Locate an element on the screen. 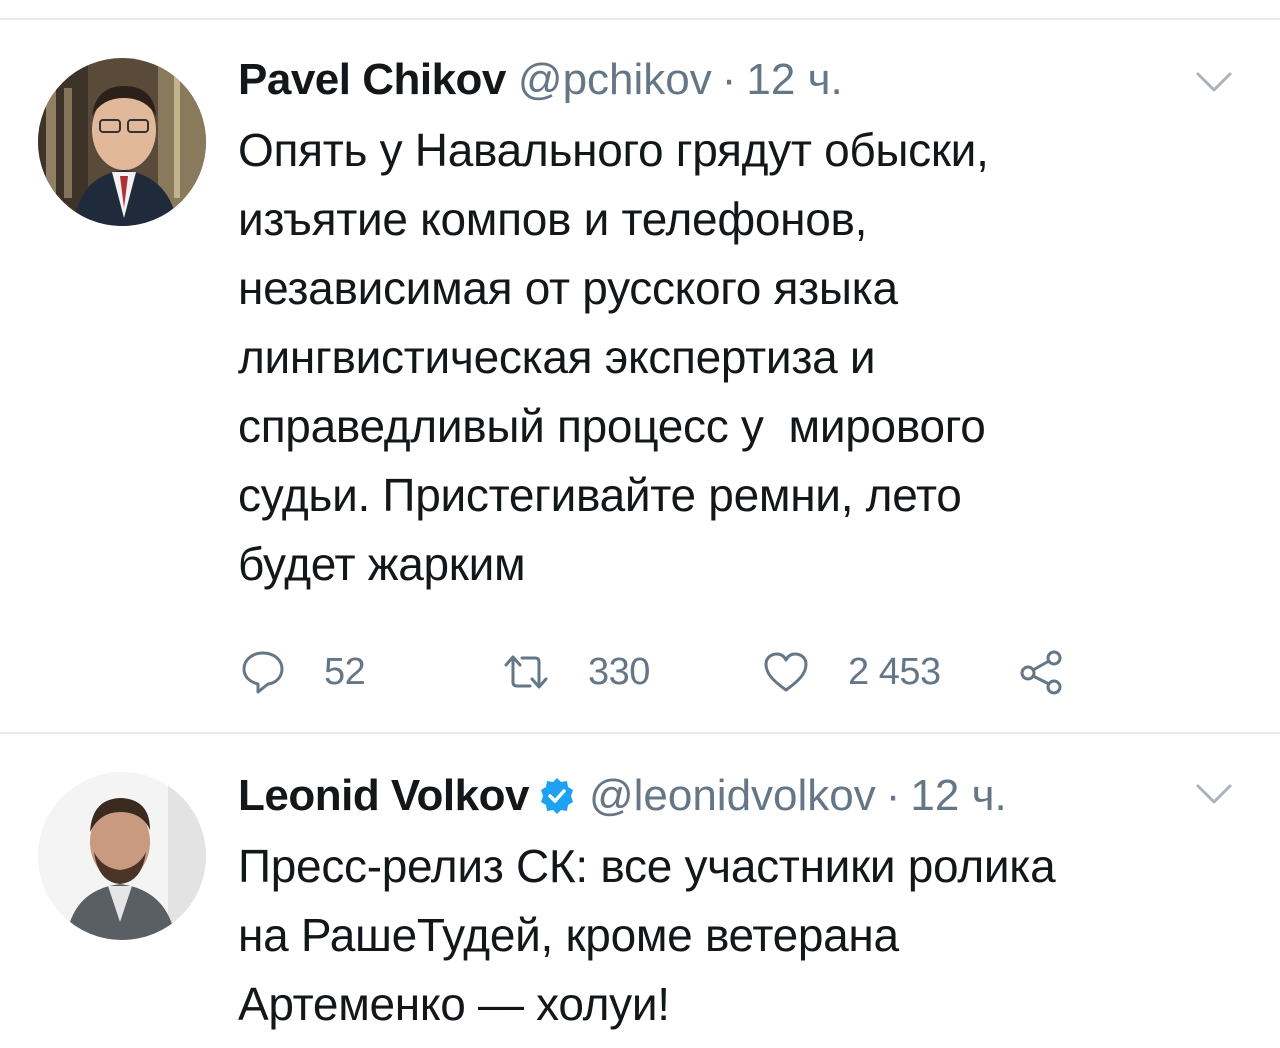  heart-icon is located at coordinates (786, 672).